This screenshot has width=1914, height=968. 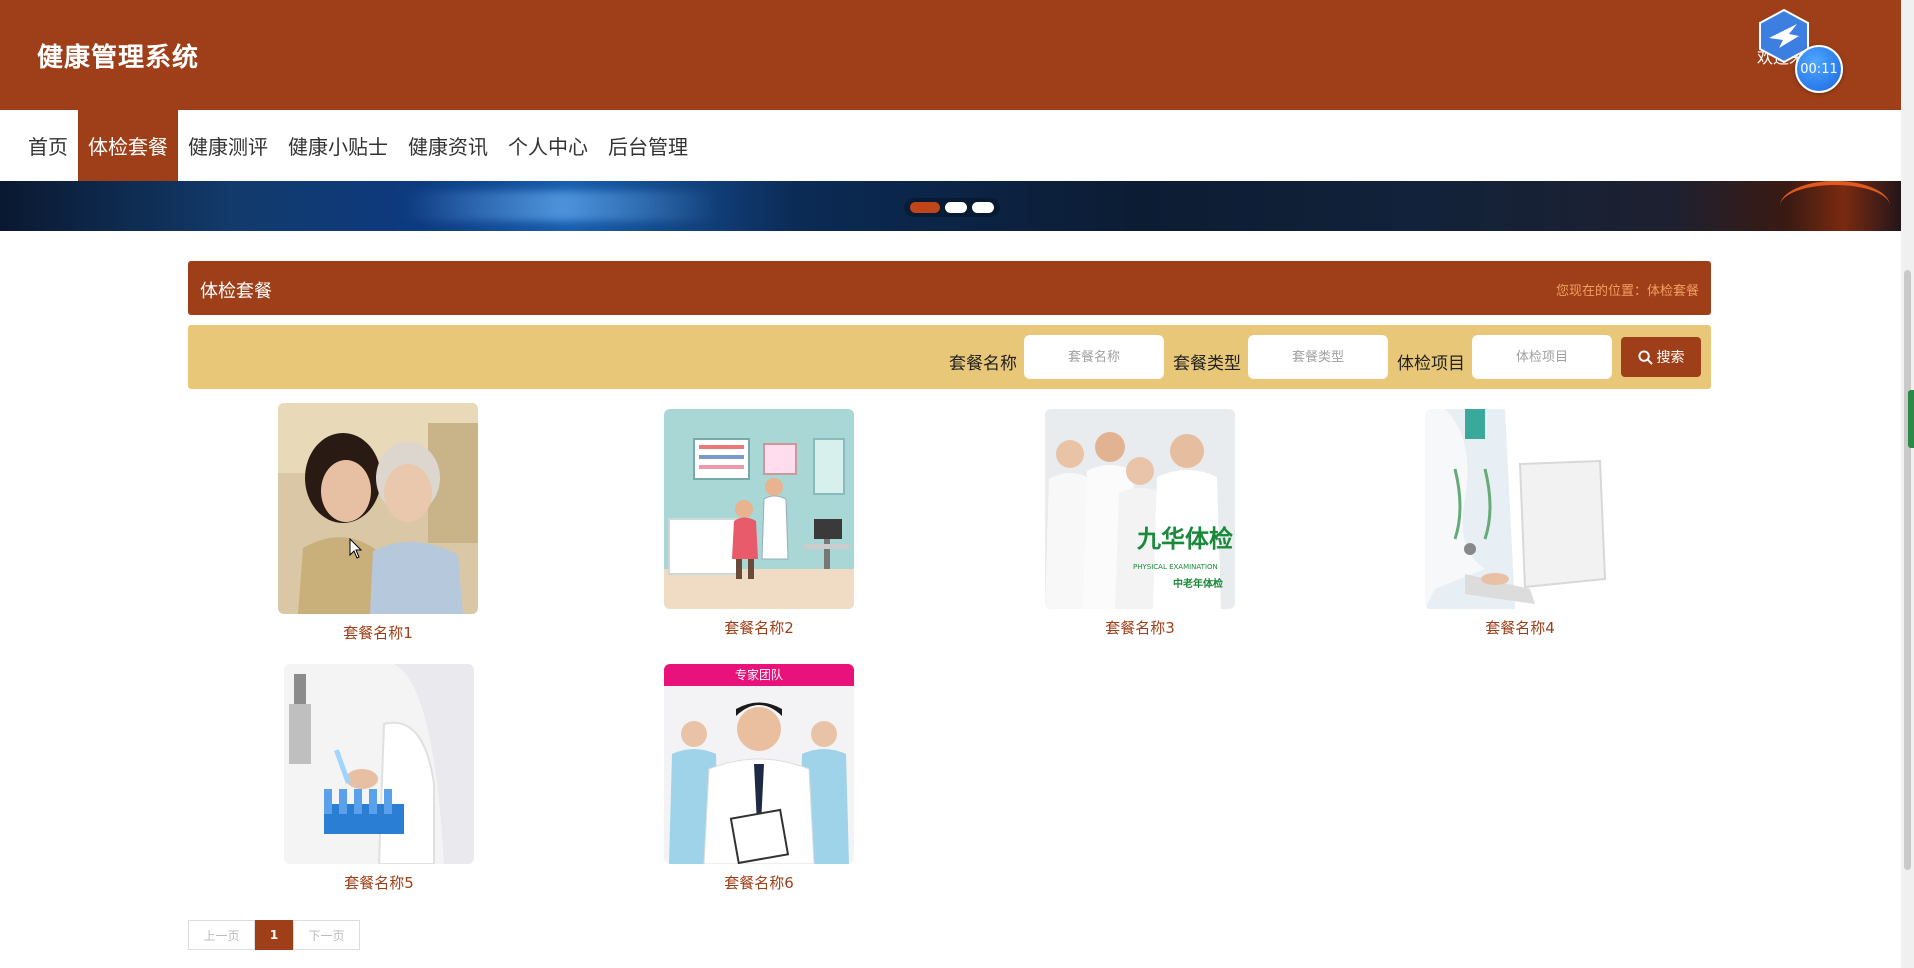 I want to click on section-title: 体检套餐, so click(x=236, y=291).